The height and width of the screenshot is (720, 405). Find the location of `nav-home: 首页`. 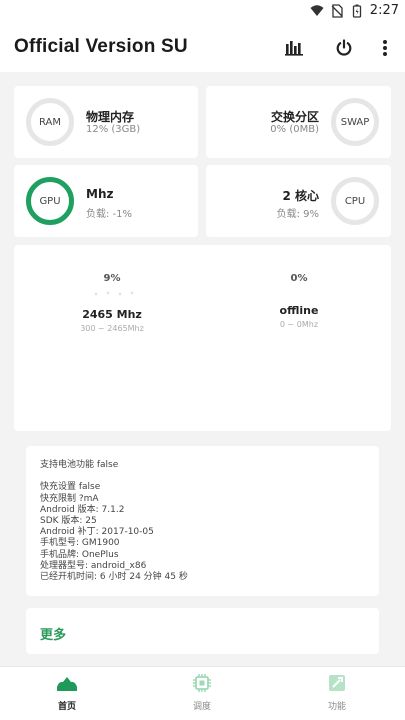

nav-home: 首页 is located at coordinates (67, 692).